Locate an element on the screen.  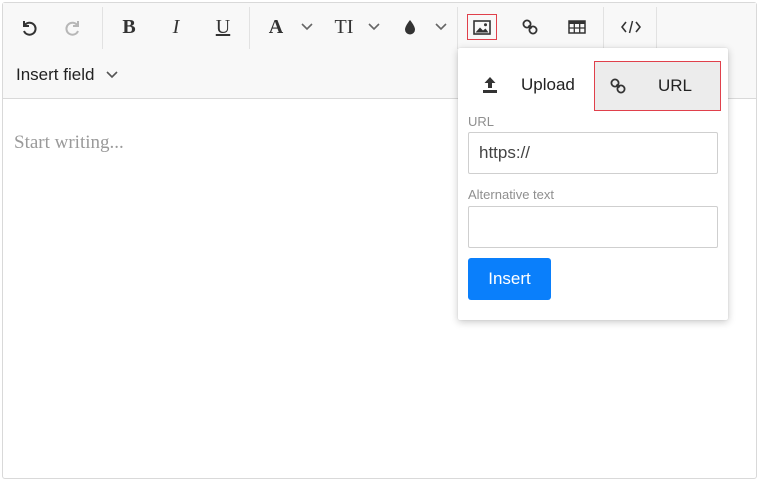
image-button-highlight is located at coordinates (482, 27).